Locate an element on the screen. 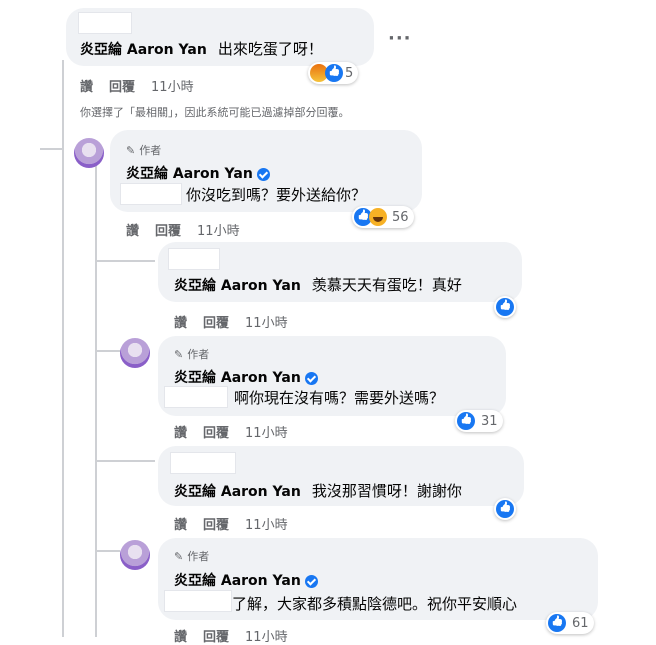  reply-text: 我沒那習慣呀！謝謝你 is located at coordinates (386, 491).